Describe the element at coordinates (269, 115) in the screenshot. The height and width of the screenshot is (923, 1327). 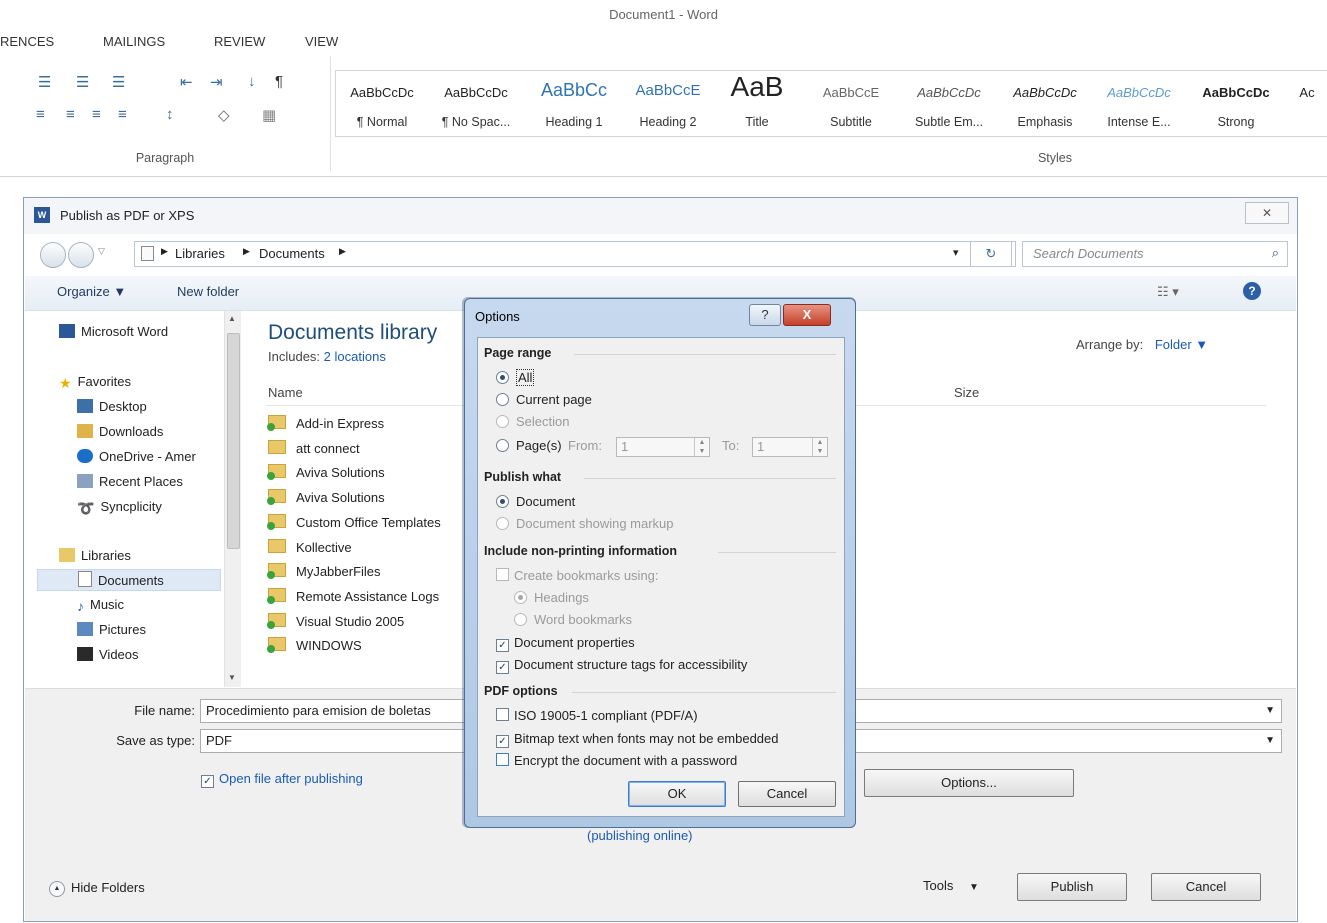
I see `borders-icon: ▦` at that location.